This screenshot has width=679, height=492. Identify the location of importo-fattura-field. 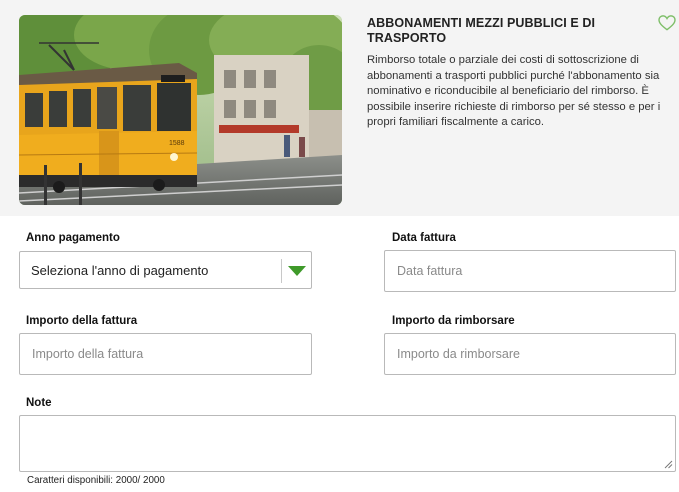
(165, 354).